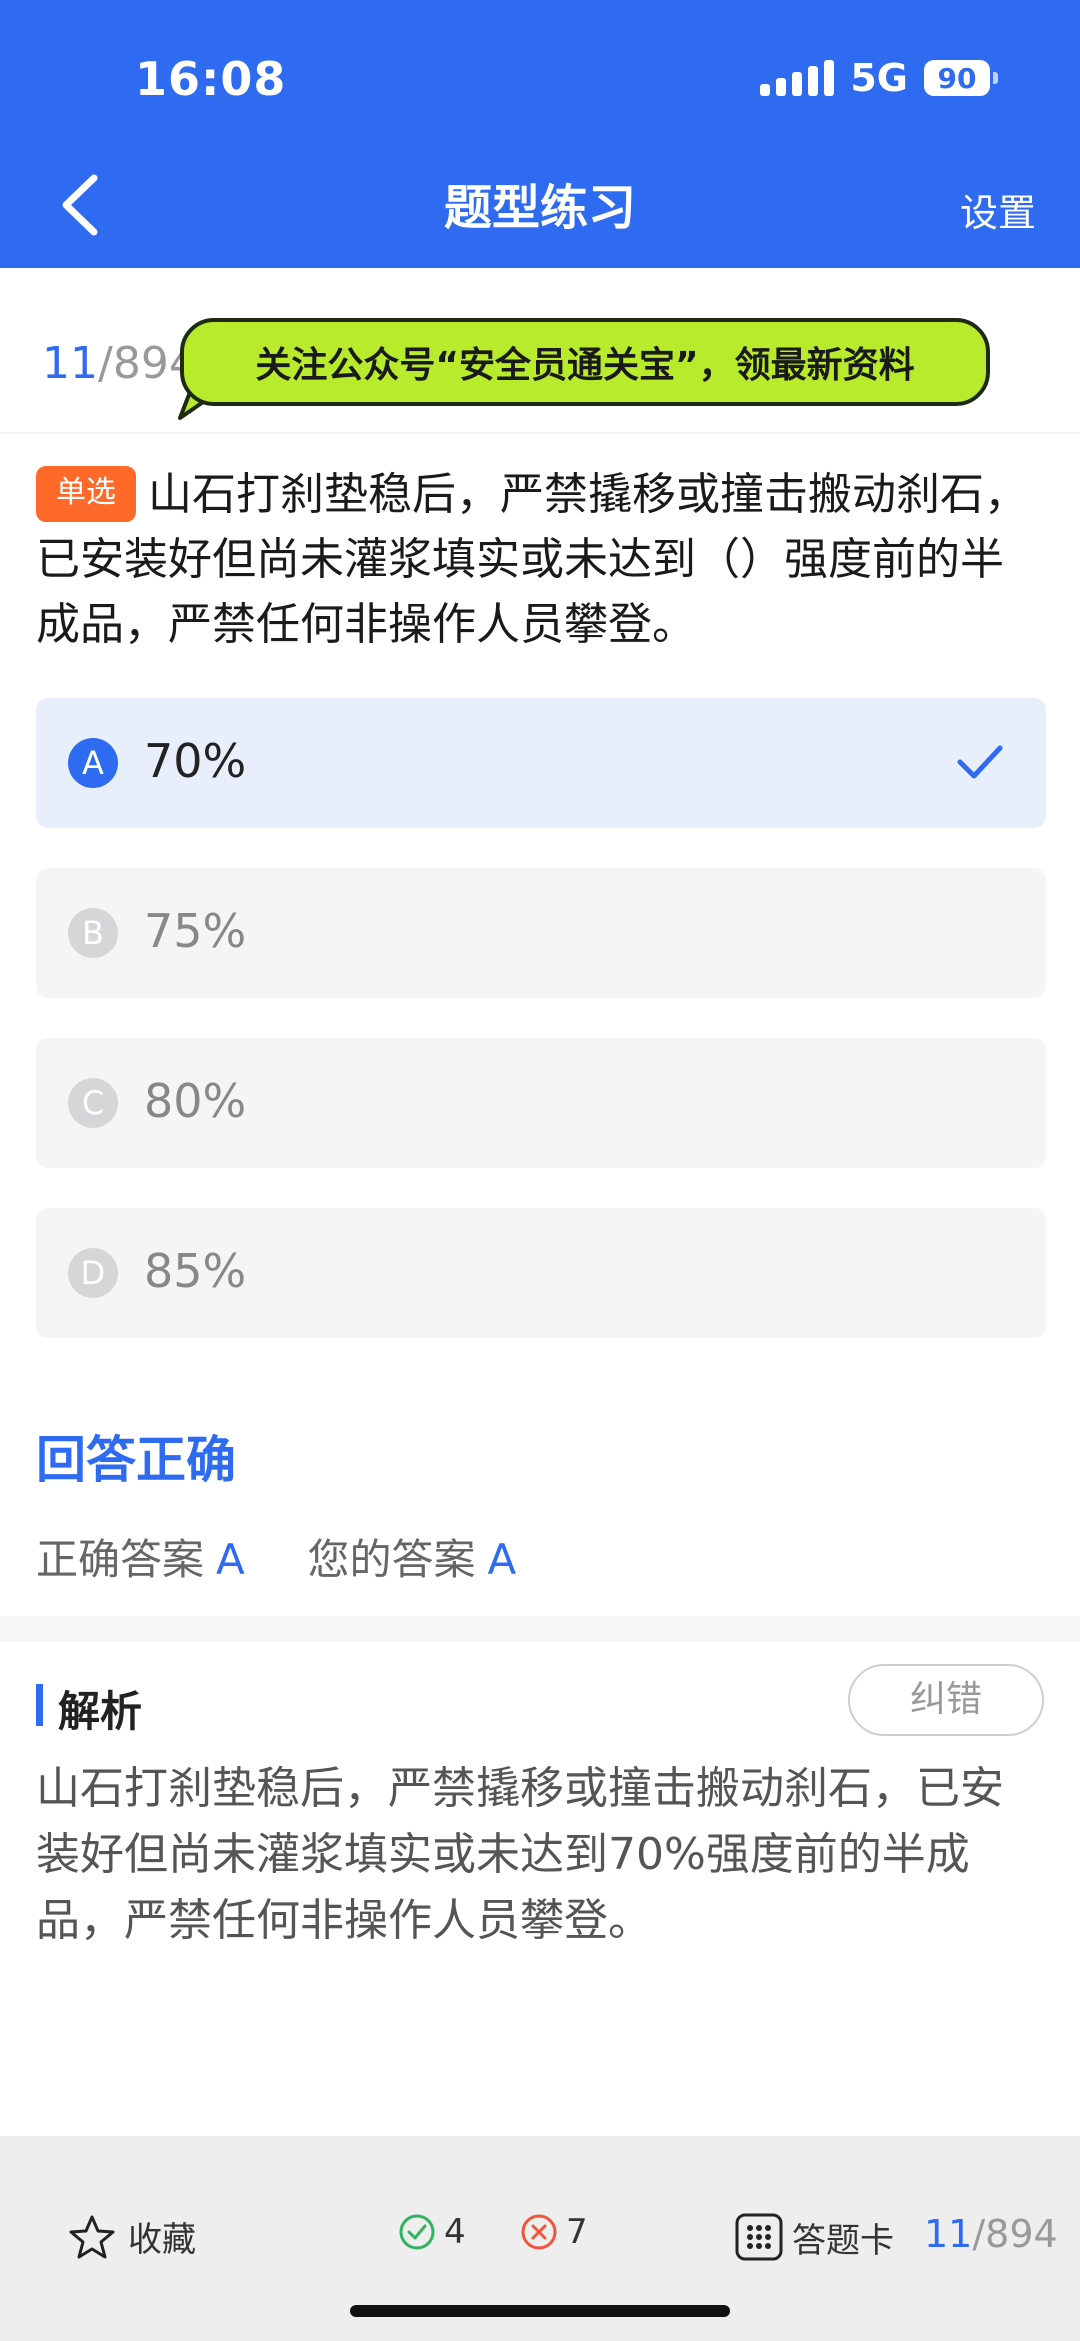  Describe the element at coordinates (540, 1629) in the screenshot. I see `section-gap` at that location.